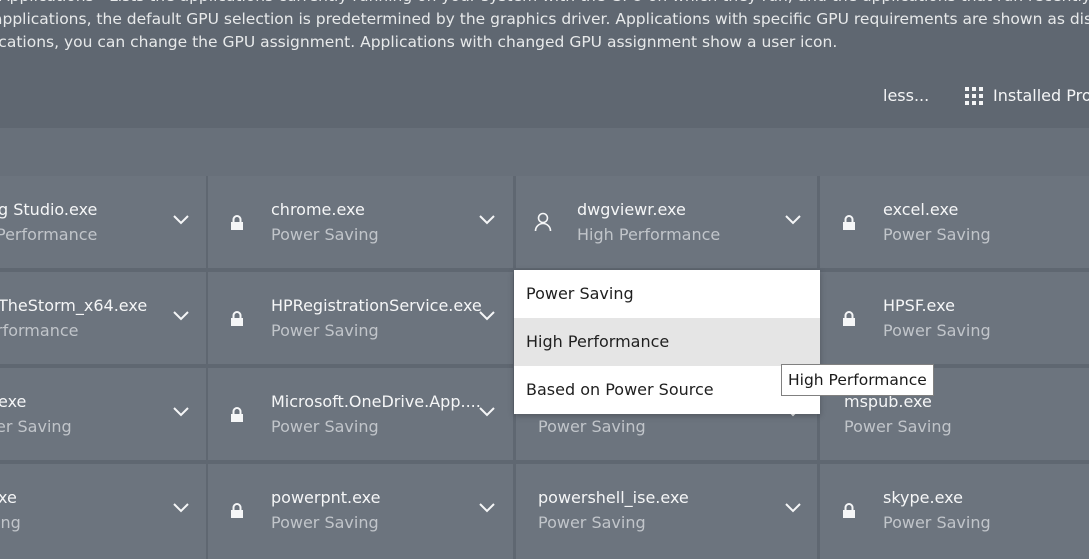 Image resolution: width=1089 pixels, height=559 pixels. What do you see at coordinates (360, 414) in the screenshot?
I see `app-tile: Microsoft.OneDrive.App.... Power Saving` at bounding box center [360, 414].